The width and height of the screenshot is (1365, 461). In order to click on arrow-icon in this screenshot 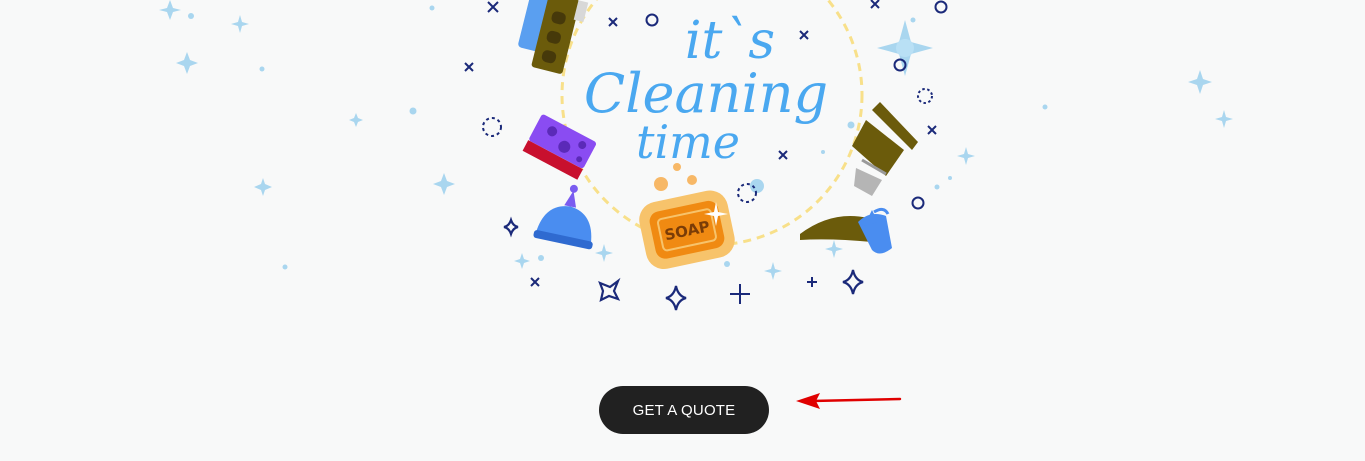, I will do `click(849, 401)`.